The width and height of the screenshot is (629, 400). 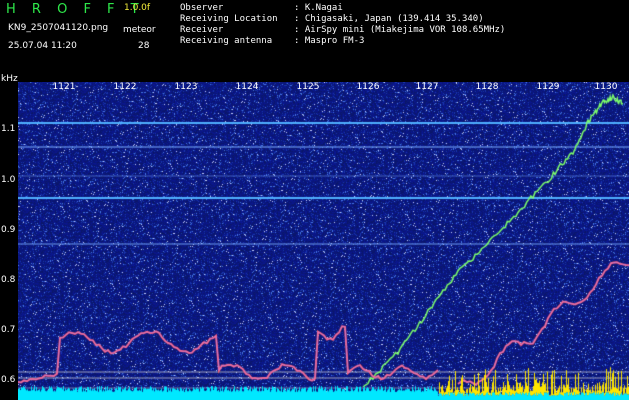 What do you see at coordinates (8, 129) in the screenshot?
I see `y-tick-label: 1.1` at bounding box center [8, 129].